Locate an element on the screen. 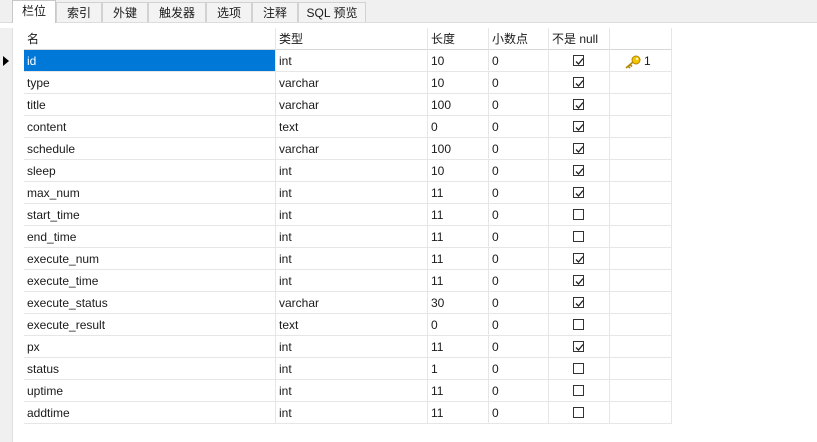 This screenshot has width=817, height=442. field-name-cell: schedule is located at coordinates (150, 149).